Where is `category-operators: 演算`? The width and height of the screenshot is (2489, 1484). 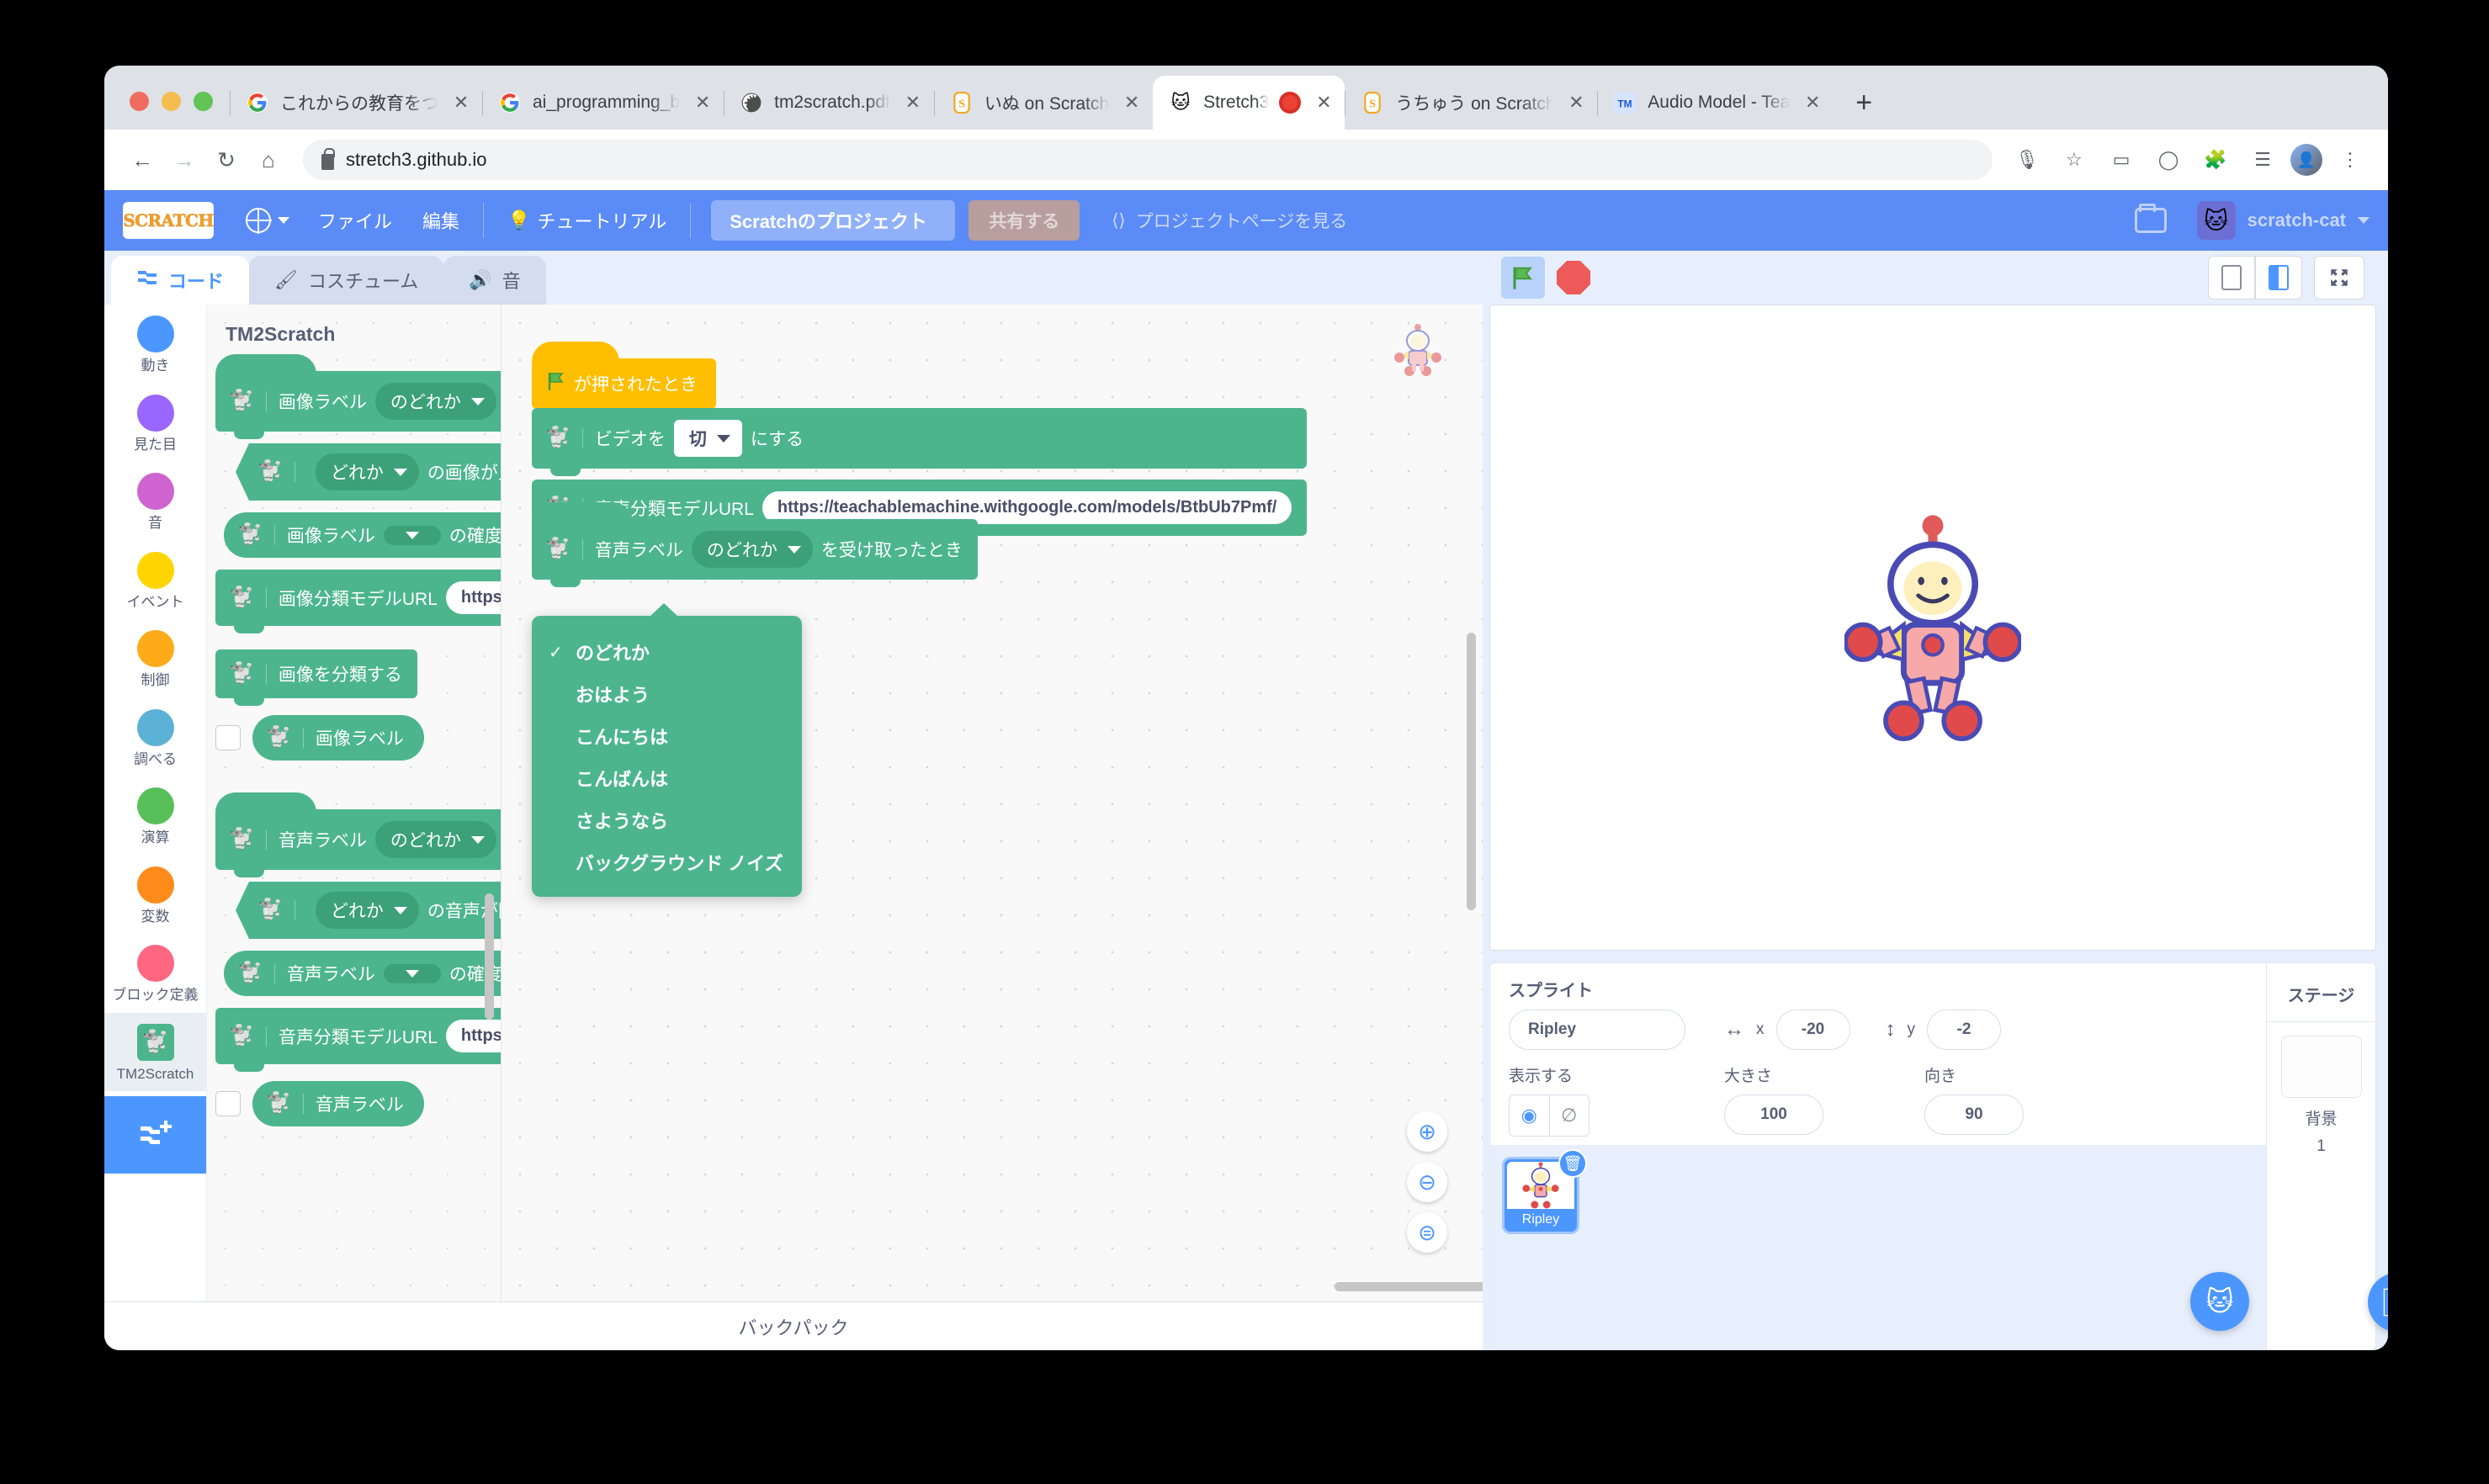 category-operators: 演算 is located at coordinates (155, 816).